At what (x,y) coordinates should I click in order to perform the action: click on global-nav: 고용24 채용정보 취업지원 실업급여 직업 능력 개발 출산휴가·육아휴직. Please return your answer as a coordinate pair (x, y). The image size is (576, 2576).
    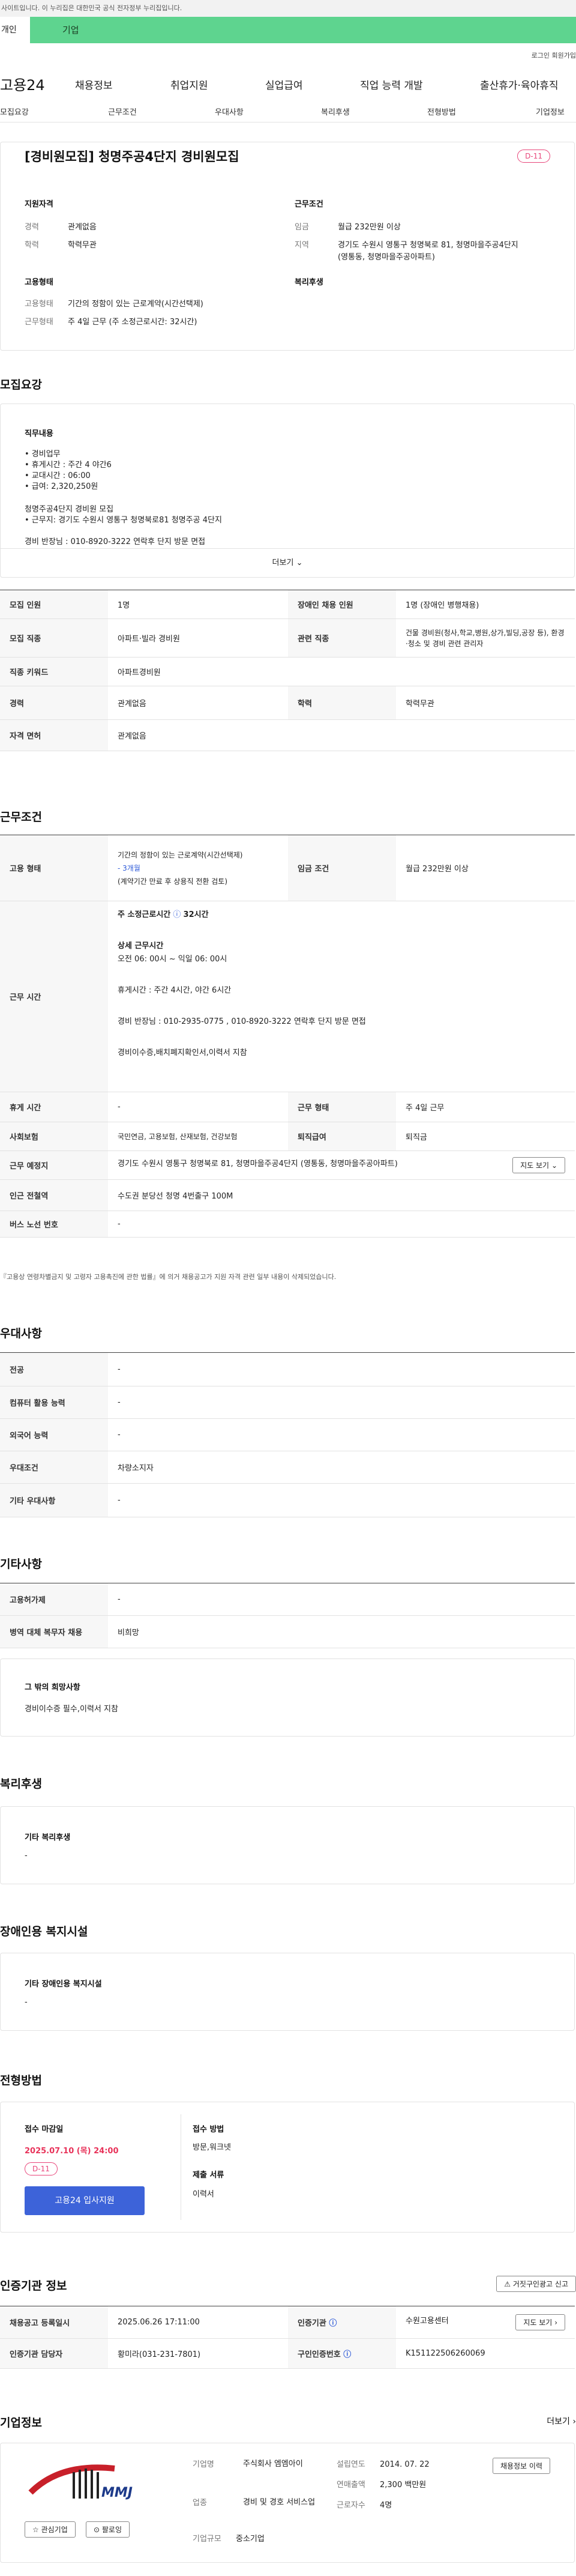
    Looking at the image, I should click on (288, 83).